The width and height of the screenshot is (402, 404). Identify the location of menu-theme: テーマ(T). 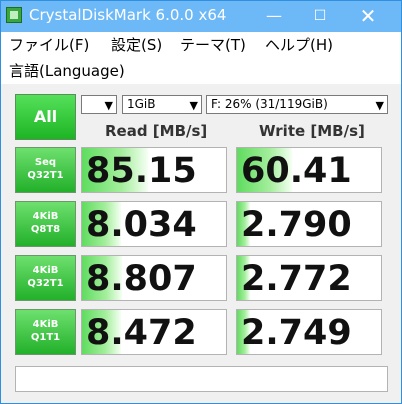
(213, 44).